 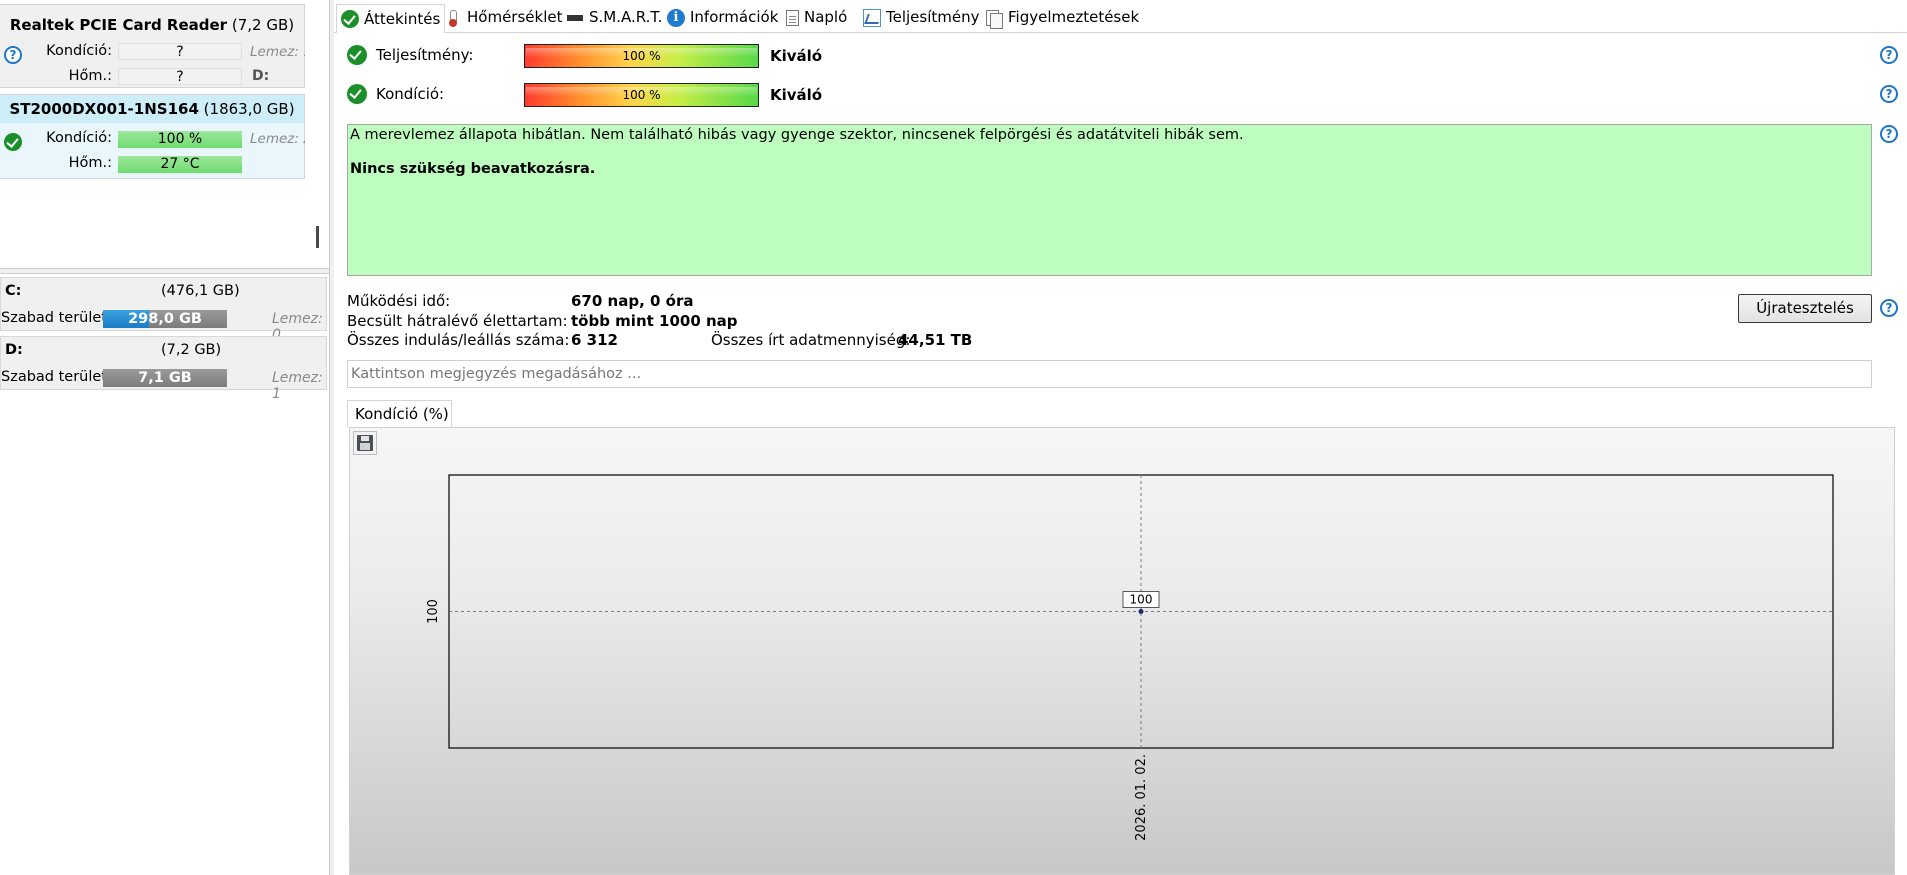 What do you see at coordinates (792, 17) in the screenshot?
I see `document-icon` at bounding box center [792, 17].